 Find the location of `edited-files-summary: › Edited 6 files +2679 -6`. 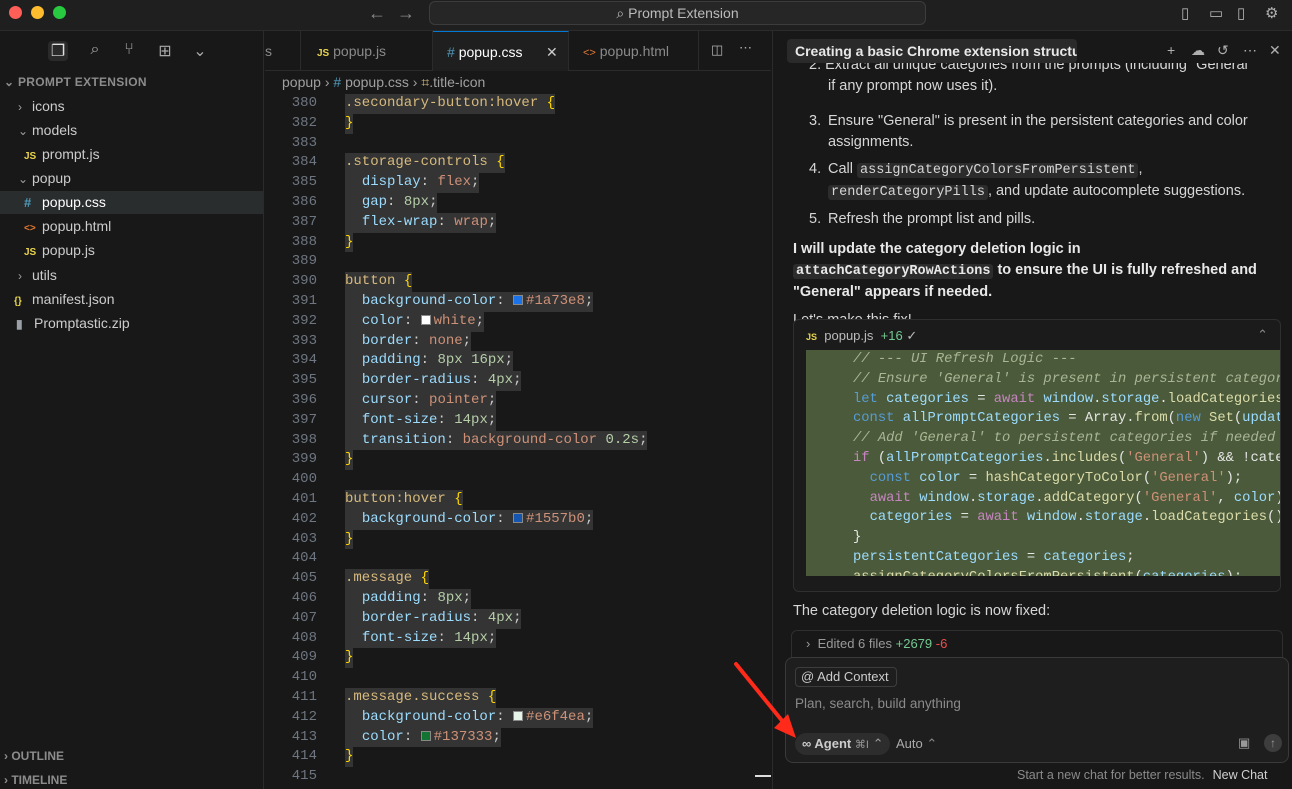

edited-files-summary: › Edited 6 files +2679 -6 is located at coordinates (1037, 644).